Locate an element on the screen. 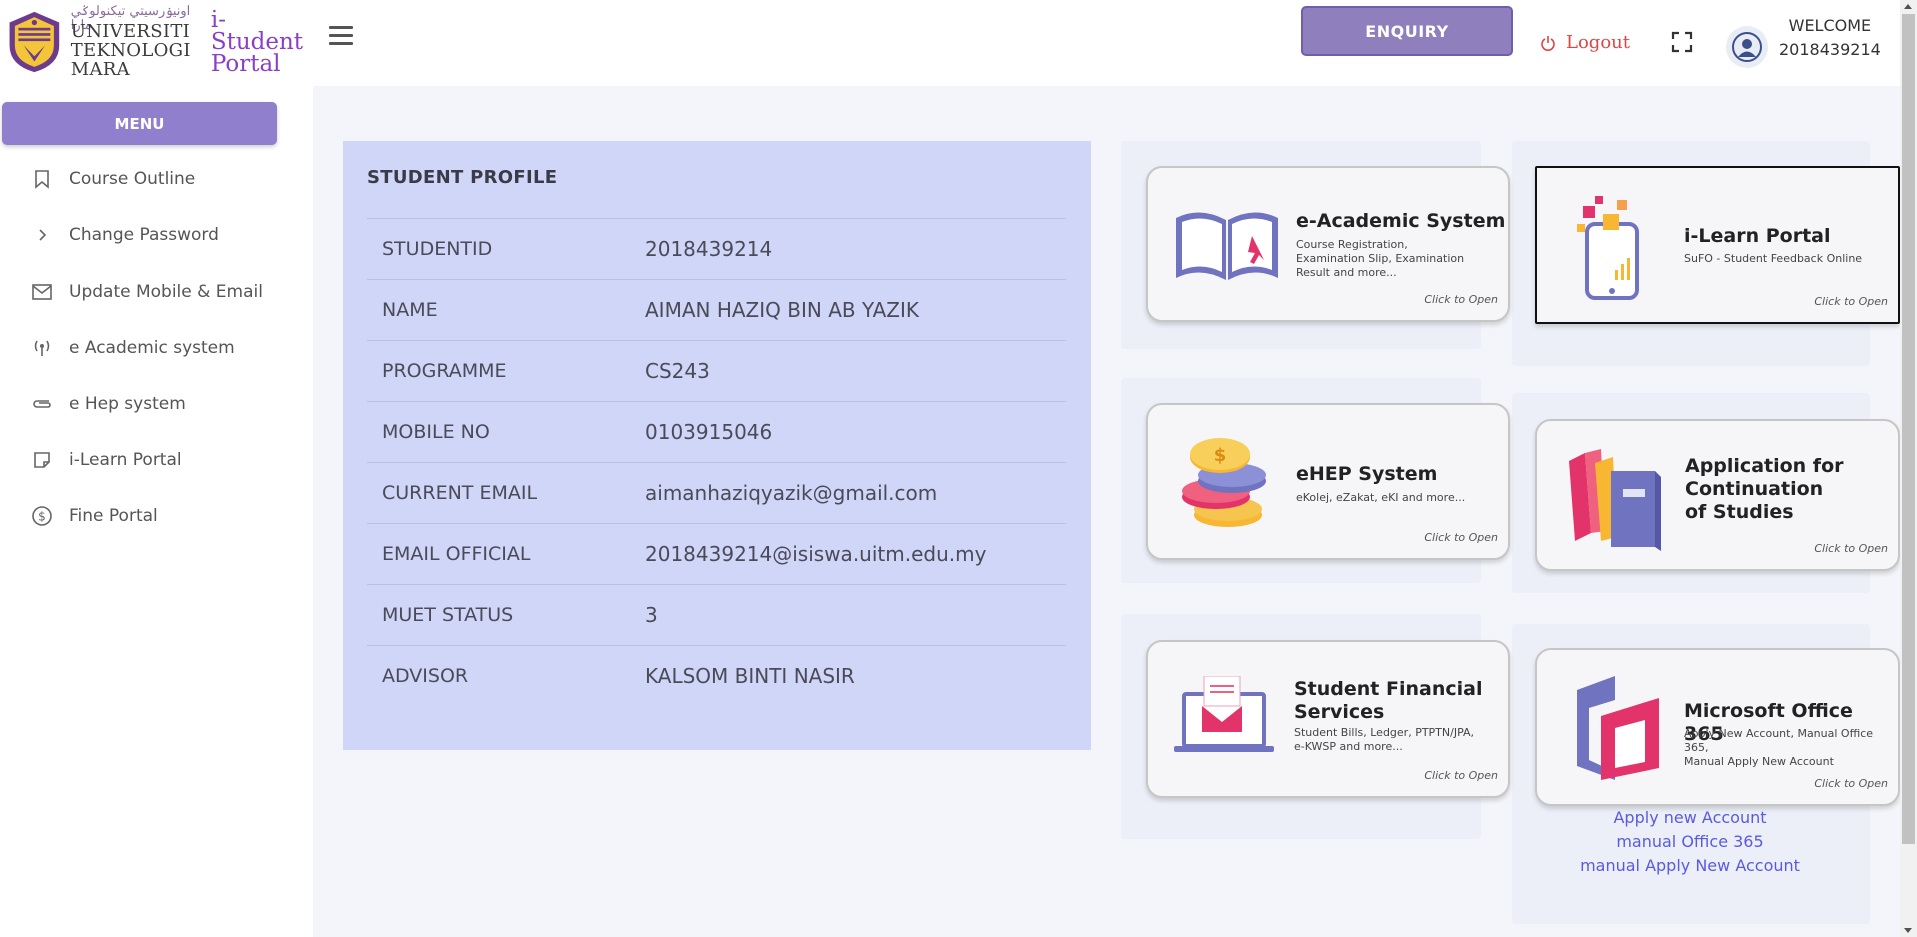  avatar is located at coordinates (1747, 47).